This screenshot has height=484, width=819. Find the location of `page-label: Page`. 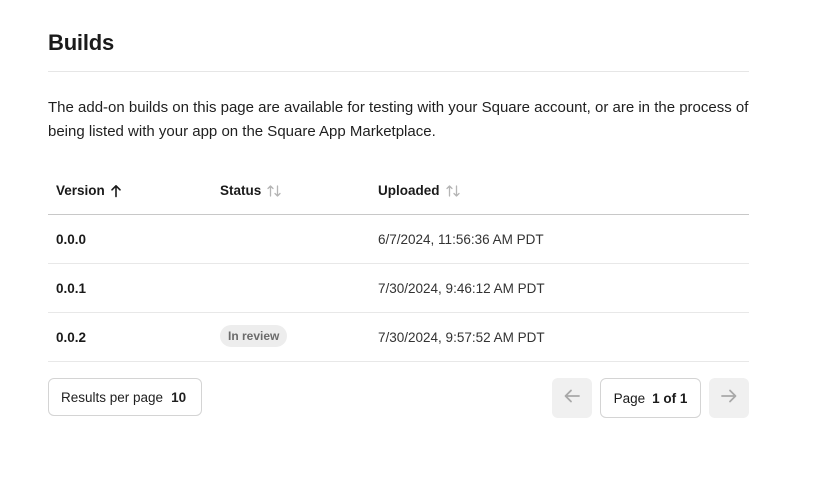

page-label: Page is located at coordinates (629, 398).